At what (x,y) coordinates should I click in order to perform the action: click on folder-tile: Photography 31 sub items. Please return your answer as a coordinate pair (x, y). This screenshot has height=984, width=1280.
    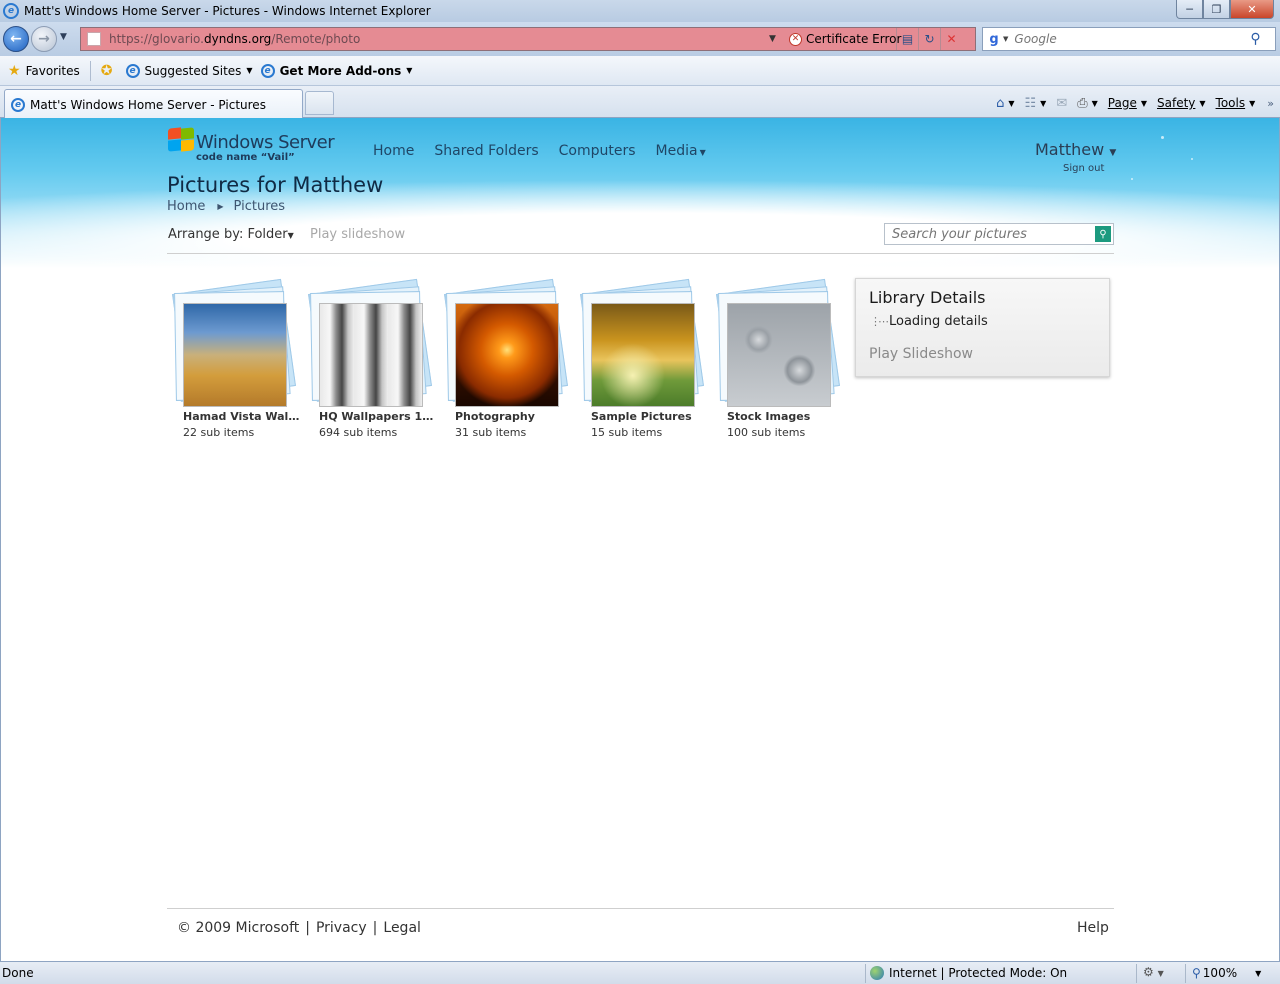
    Looking at the image, I should click on (504, 363).